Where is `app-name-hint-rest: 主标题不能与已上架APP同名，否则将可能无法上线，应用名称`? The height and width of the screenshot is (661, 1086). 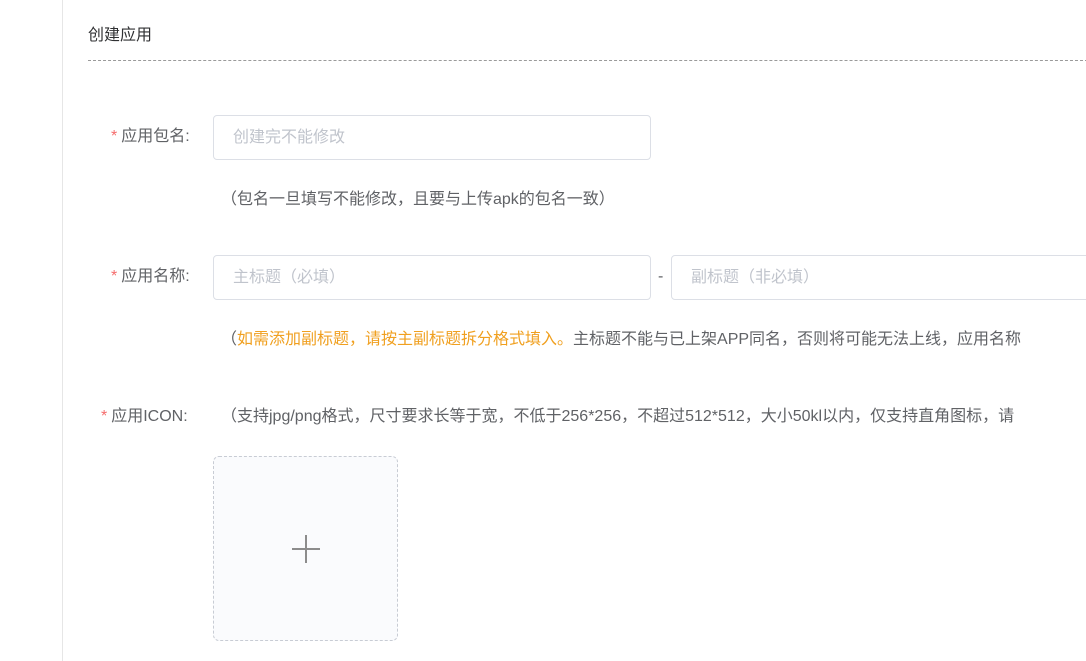 app-name-hint-rest: 主标题不能与已上架APP同名，否则将可能无法上线，应用名称 is located at coordinates (797, 339).